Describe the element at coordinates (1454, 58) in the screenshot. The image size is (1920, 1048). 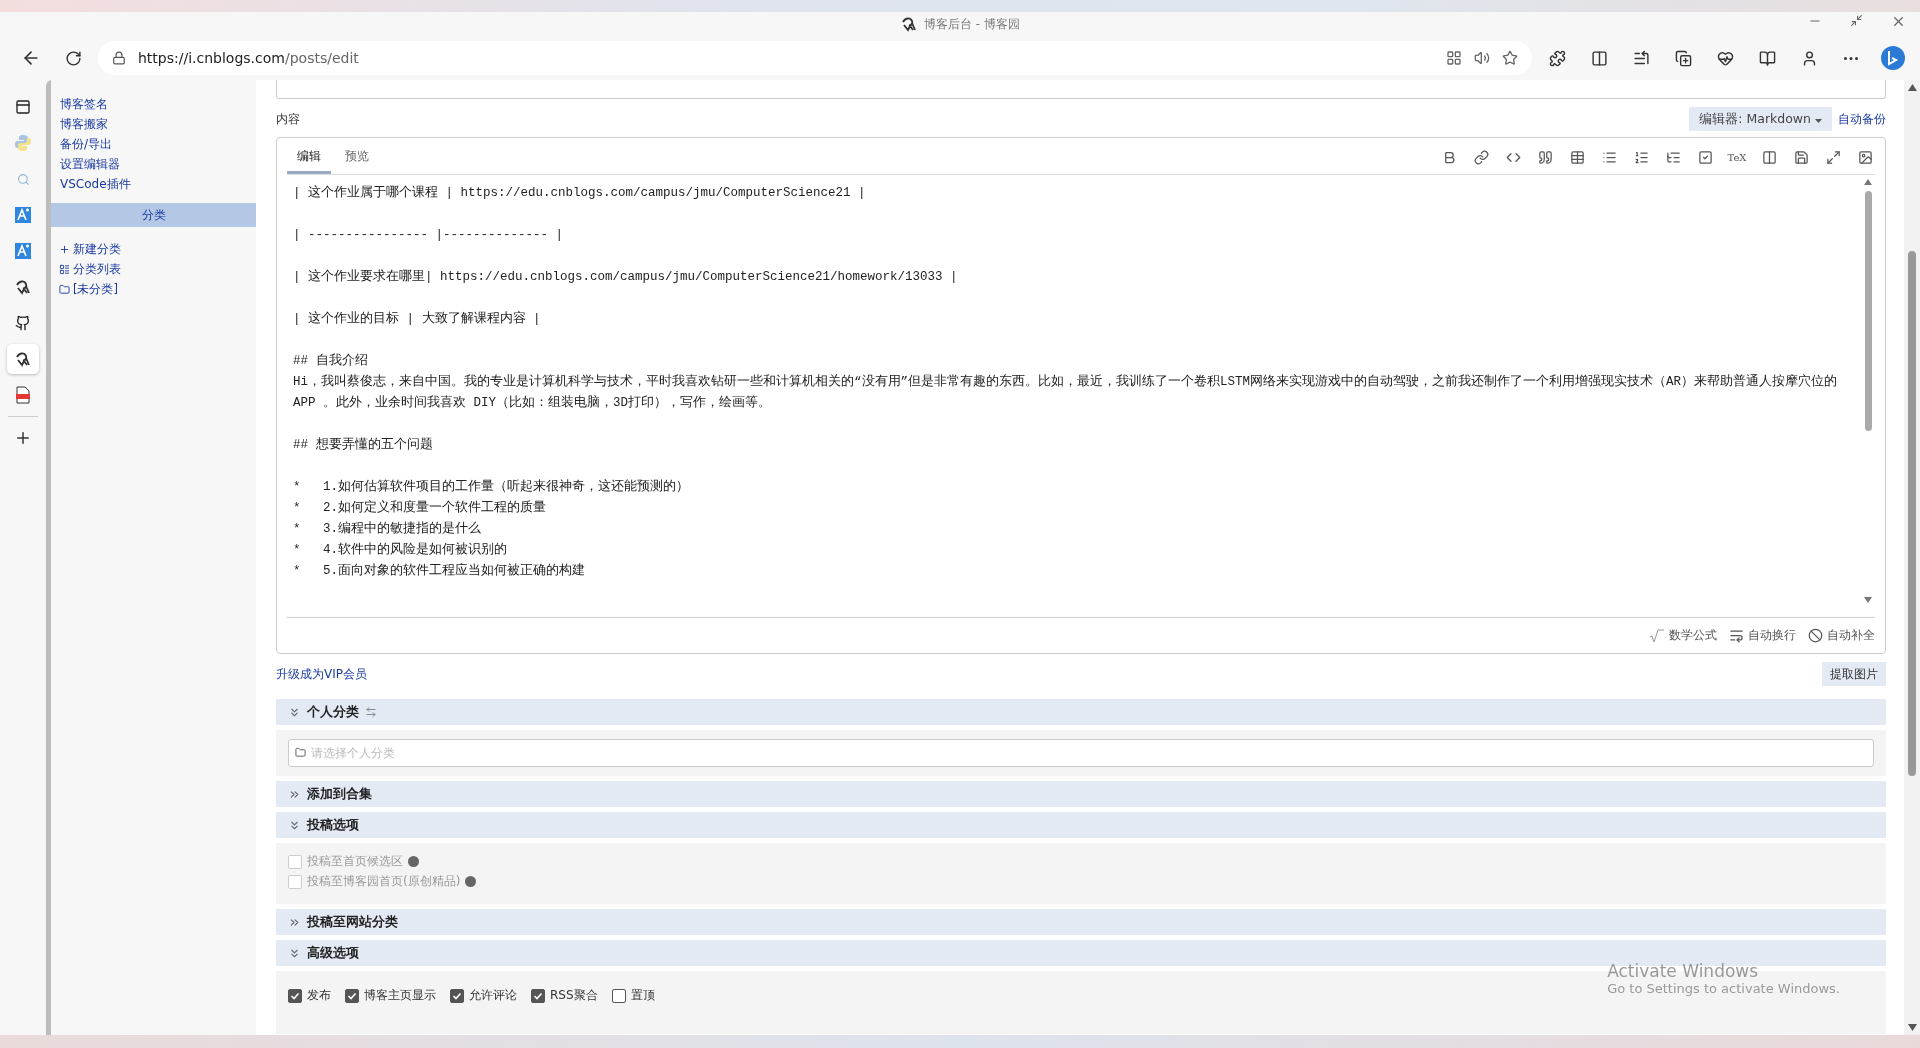
I see `app-available-icon` at that location.